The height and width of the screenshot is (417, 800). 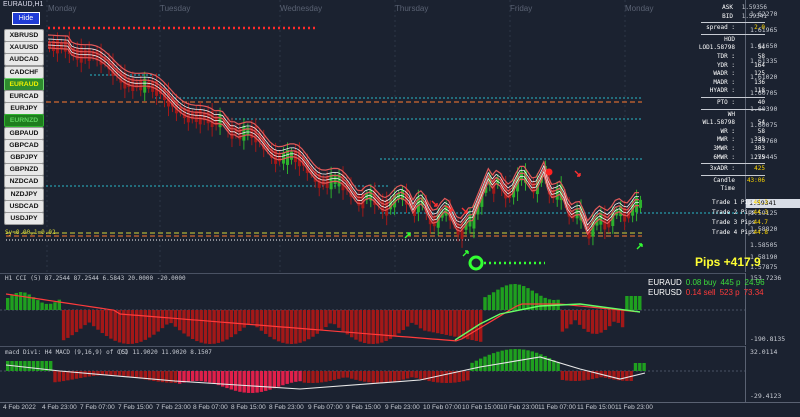 What do you see at coordinates (734, 202) in the screenshot?
I see `trade-label: Trade 1 Pips` at bounding box center [734, 202].